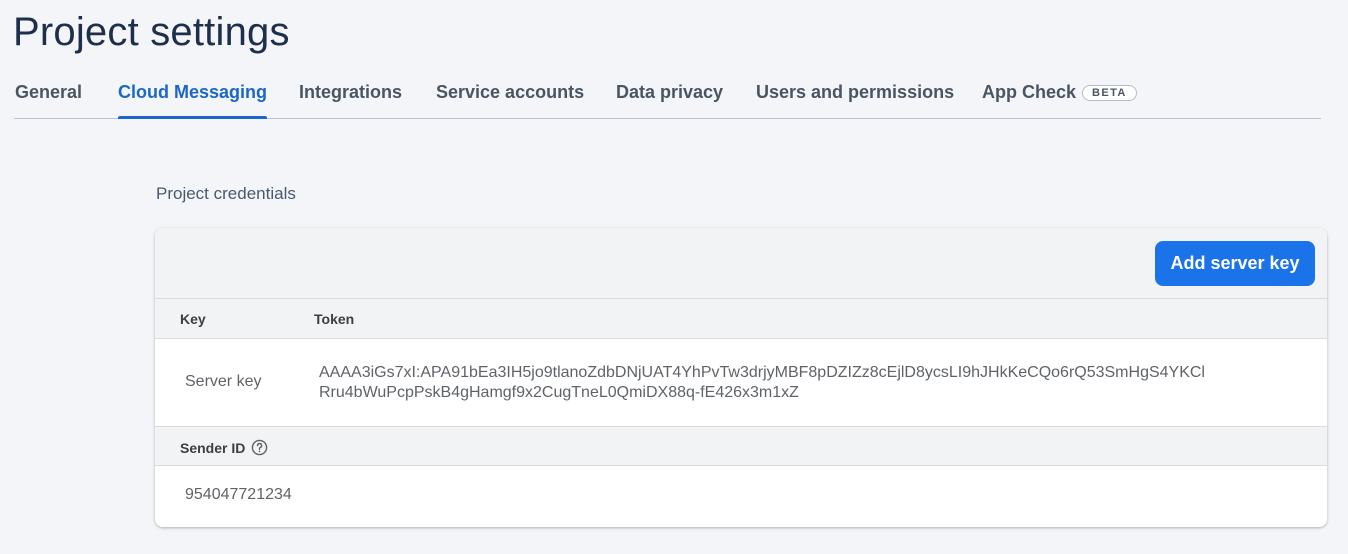 This screenshot has height=554, width=1348. What do you see at coordinates (741, 446) in the screenshot?
I see `sender-id-header: Sender ID` at bounding box center [741, 446].